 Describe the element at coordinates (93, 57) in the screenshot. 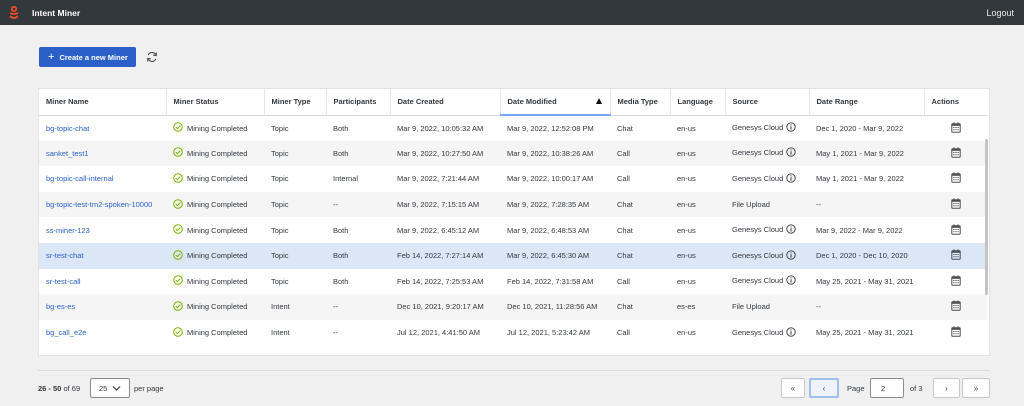

I see `create-miner-label: Create a new Miner` at that location.